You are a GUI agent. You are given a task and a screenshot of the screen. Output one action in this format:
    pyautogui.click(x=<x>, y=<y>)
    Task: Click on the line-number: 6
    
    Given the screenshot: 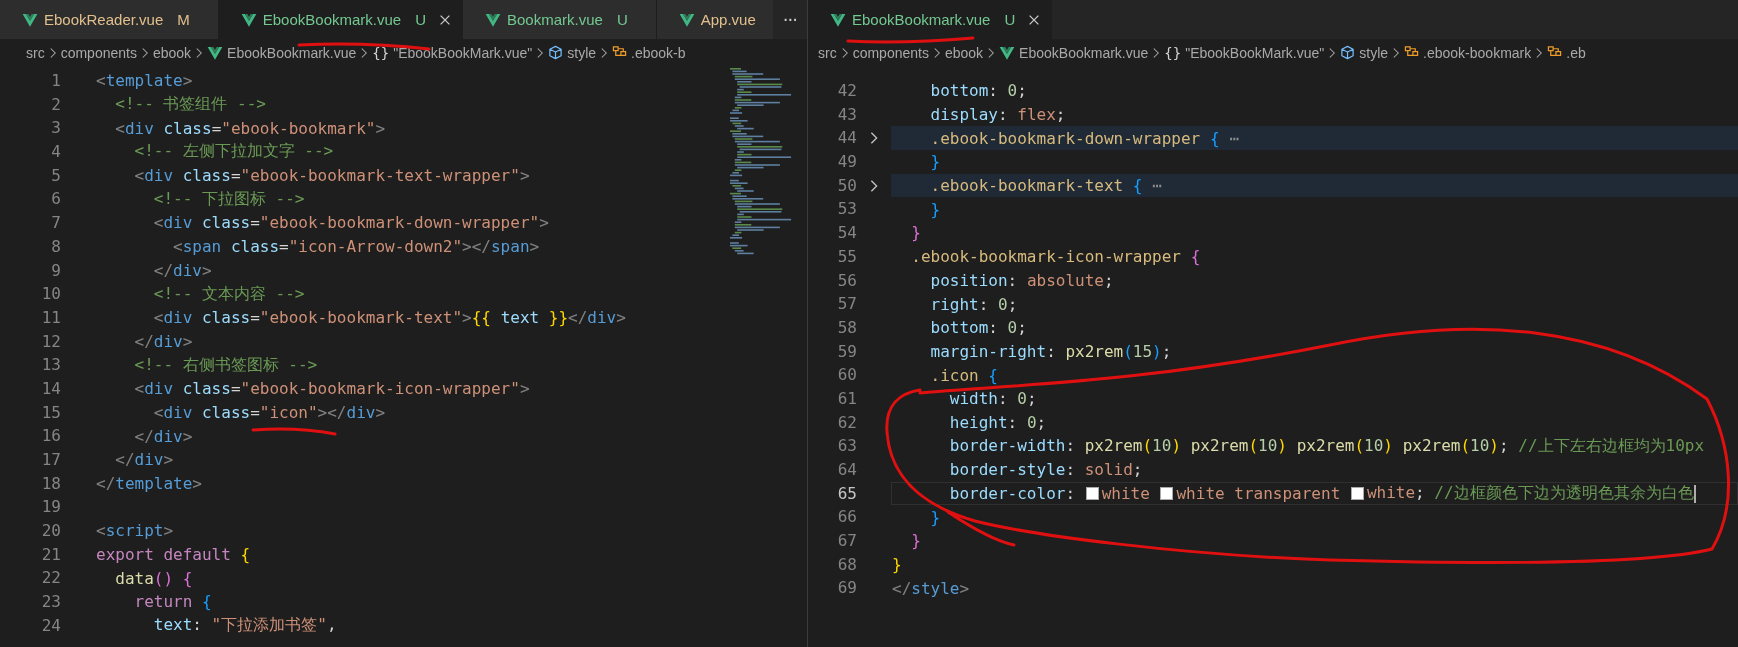 What is the action you would take?
    pyautogui.click(x=55, y=199)
    